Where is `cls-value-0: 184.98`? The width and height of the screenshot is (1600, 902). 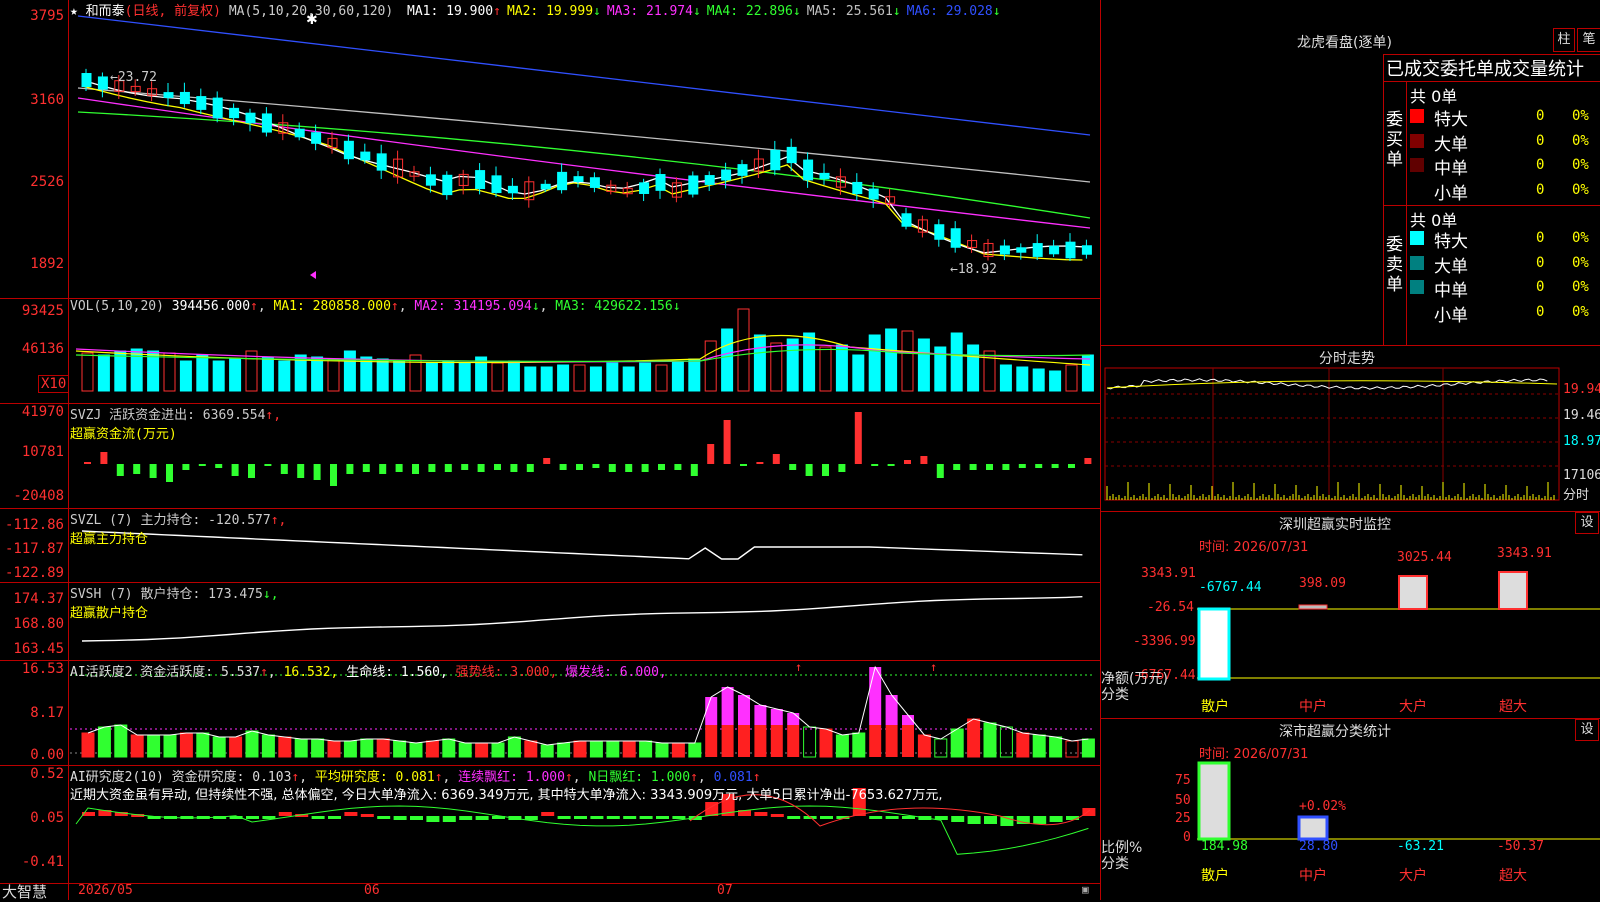 cls-value-0: 184.98 is located at coordinates (1224, 846).